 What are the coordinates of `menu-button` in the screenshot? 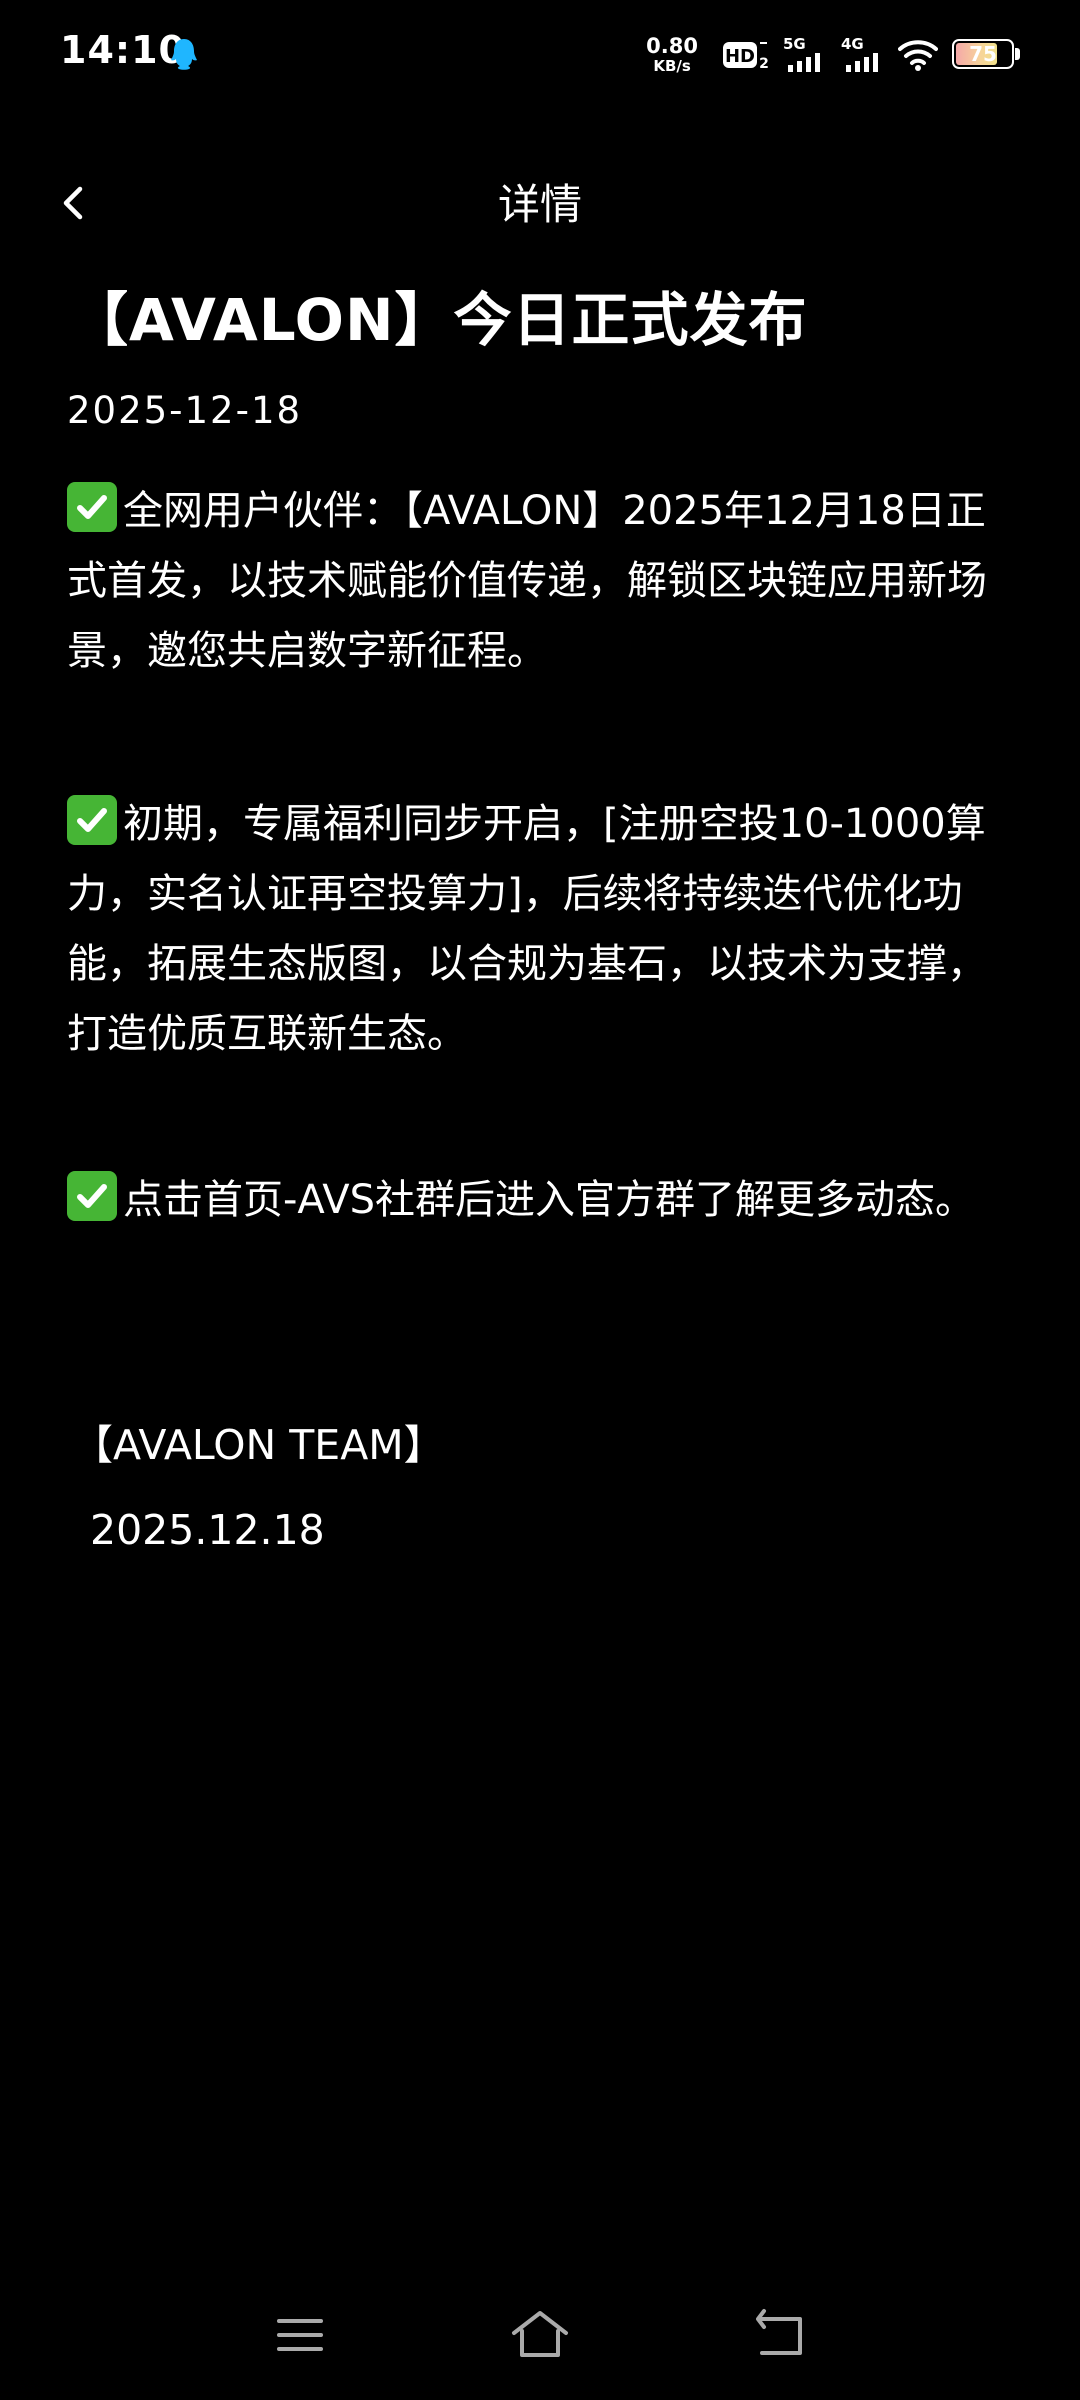 It's located at (300, 2335).